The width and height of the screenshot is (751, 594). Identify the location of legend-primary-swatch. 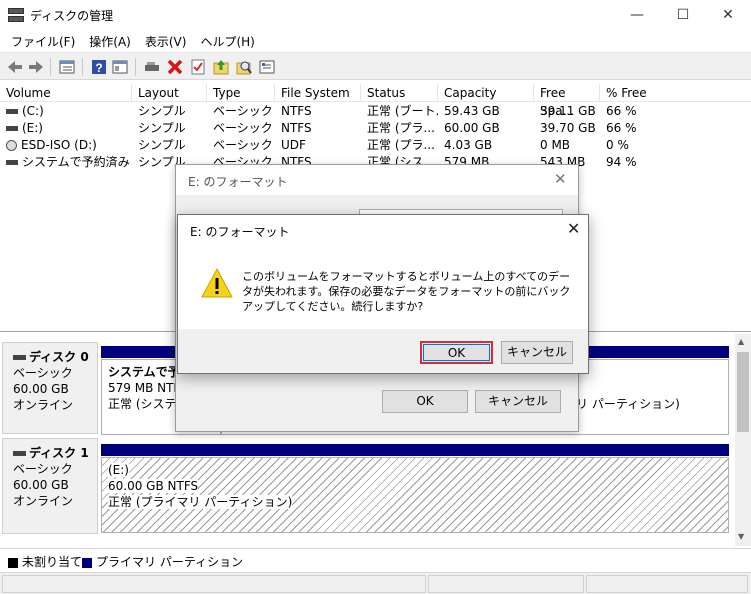
(87, 562).